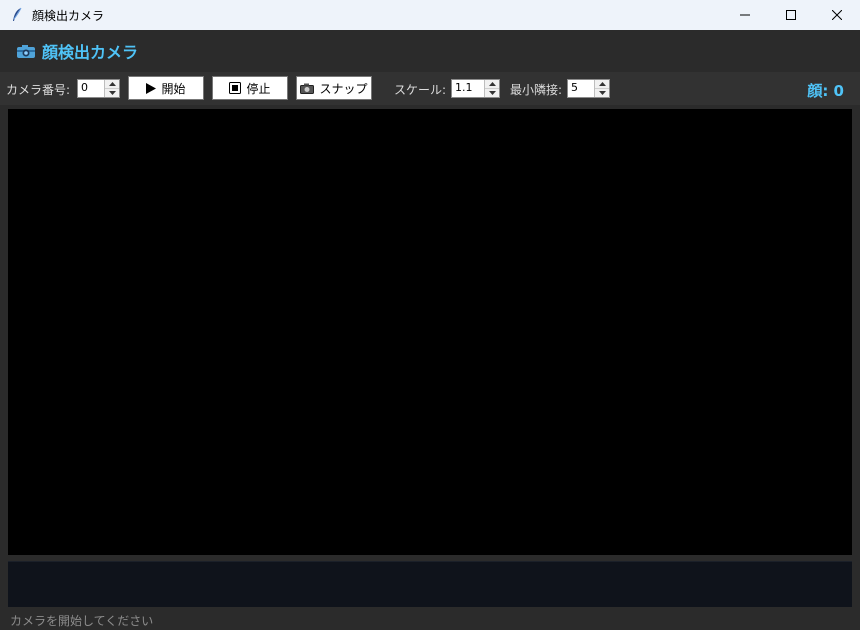  What do you see at coordinates (430, 584) in the screenshot?
I see `log-area` at bounding box center [430, 584].